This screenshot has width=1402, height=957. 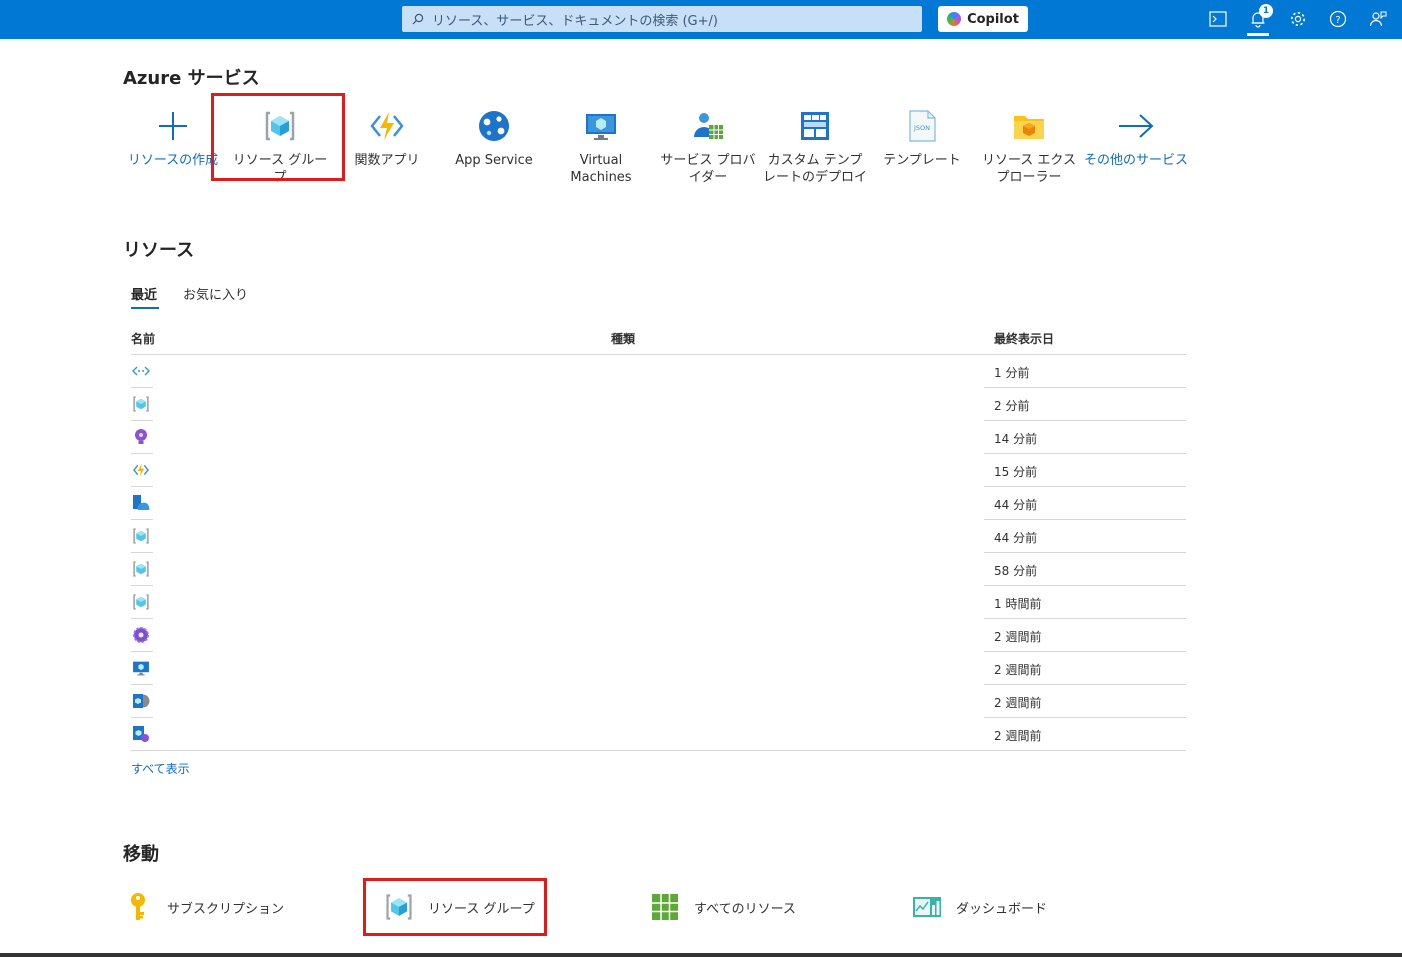 I want to click on table-row: 14 分前, so click(x=658, y=437).